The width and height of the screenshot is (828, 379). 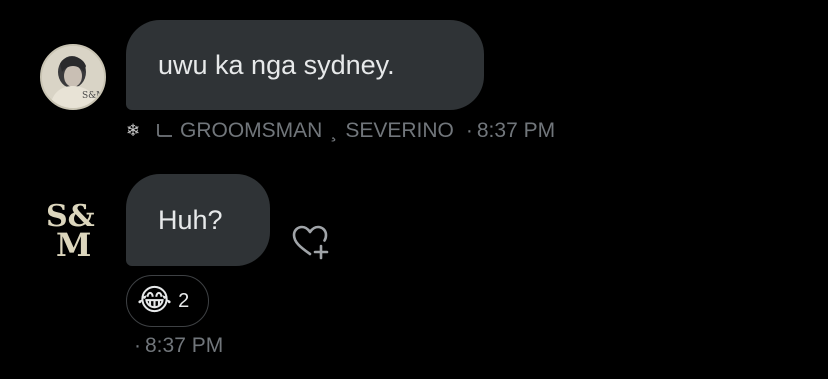 What do you see at coordinates (155, 300) in the screenshot?
I see `tears-of-joy-emoji-icon: 😂` at bounding box center [155, 300].